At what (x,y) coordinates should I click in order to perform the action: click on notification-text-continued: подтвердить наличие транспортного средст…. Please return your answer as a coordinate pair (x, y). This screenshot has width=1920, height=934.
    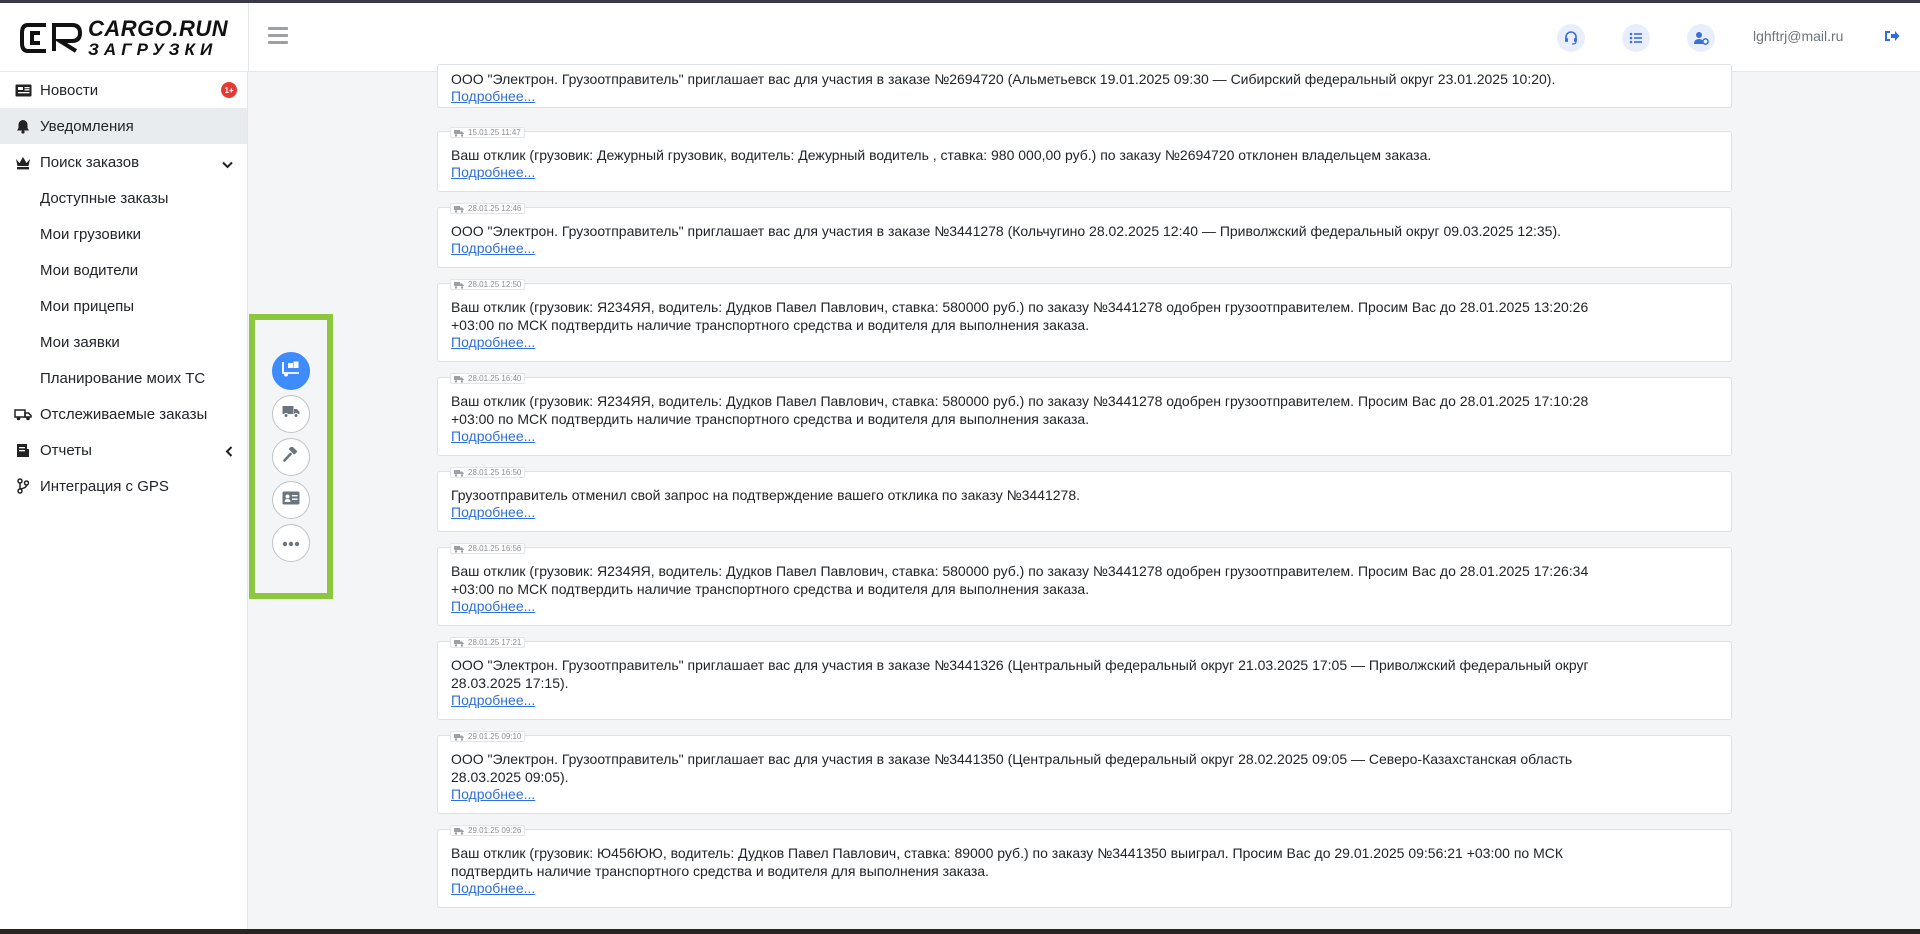
    Looking at the image, I should click on (720, 871).